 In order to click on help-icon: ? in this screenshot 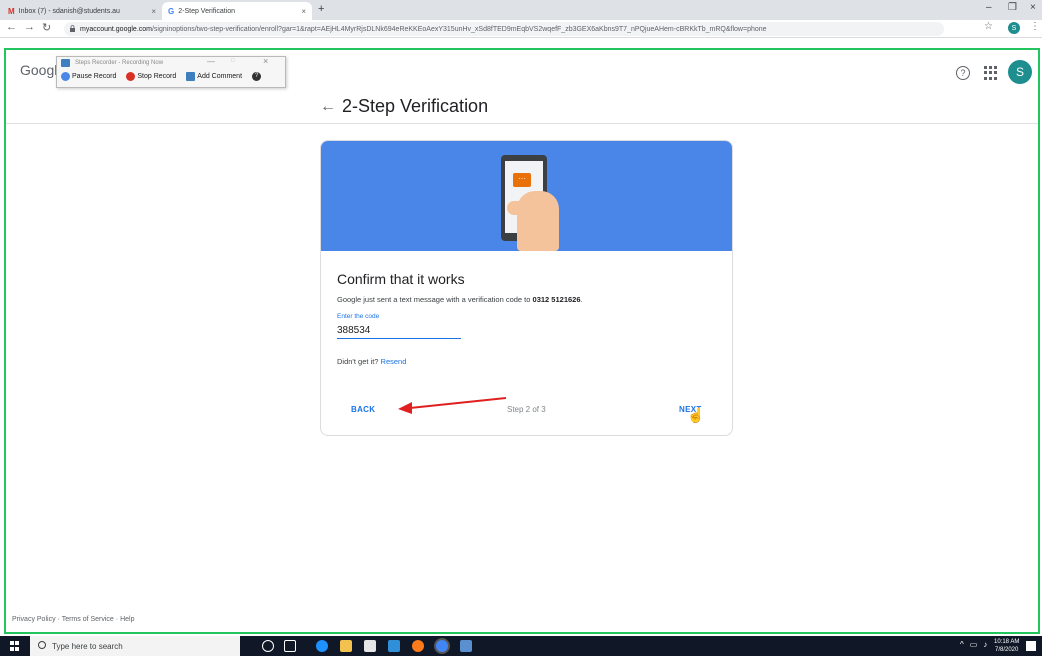, I will do `click(963, 73)`.